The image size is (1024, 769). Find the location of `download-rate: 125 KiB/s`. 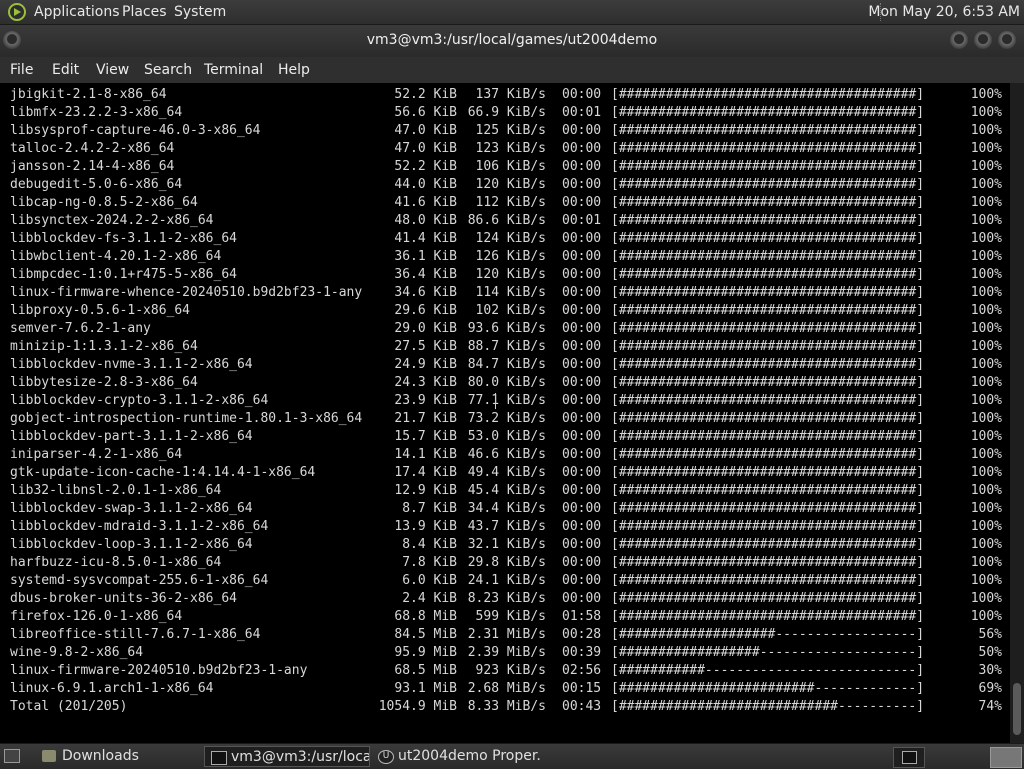

download-rate: 125 KiB/s is located at coordinates (510, 130).